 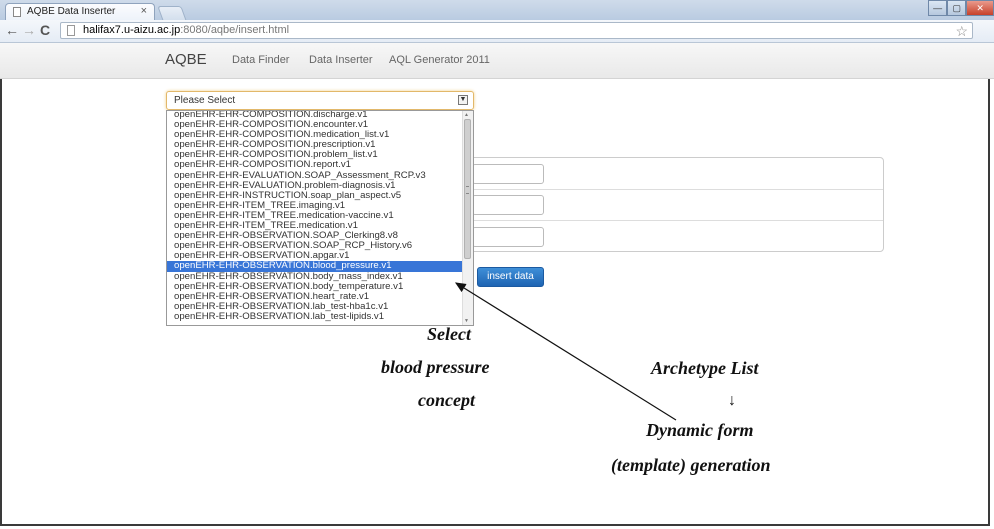 I want to click on annotation-arrow, so click(x=565, y=351).